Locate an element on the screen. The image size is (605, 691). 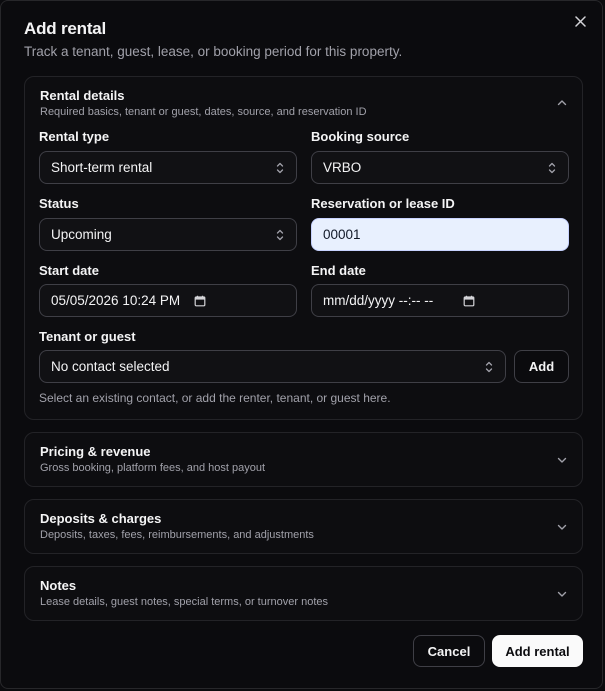
end-date-input: mm/dd/yyyy --:-- -- is located at coordinates (440, 300).